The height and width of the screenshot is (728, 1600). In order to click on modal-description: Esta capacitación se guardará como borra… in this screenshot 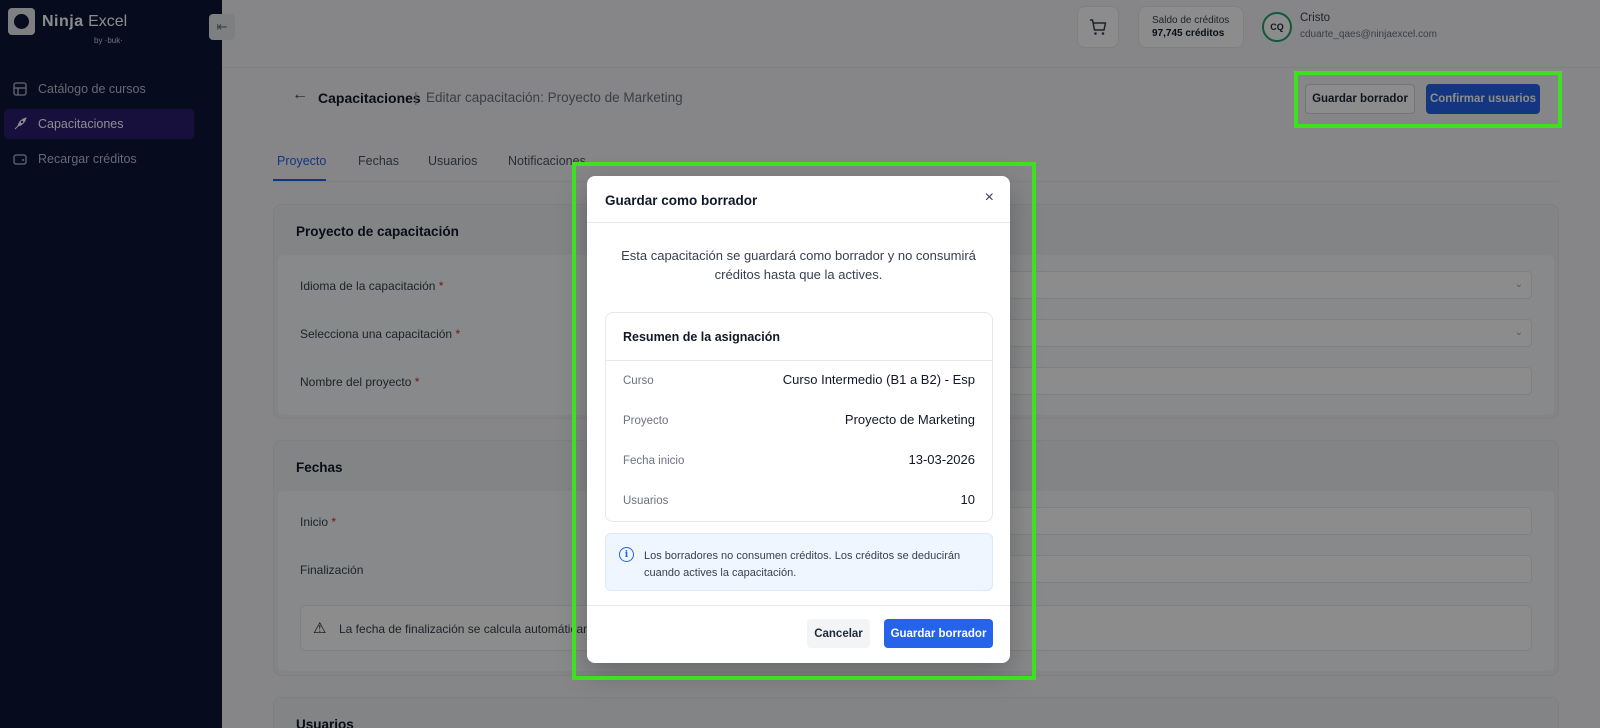, I will do `click(798, 265)`.